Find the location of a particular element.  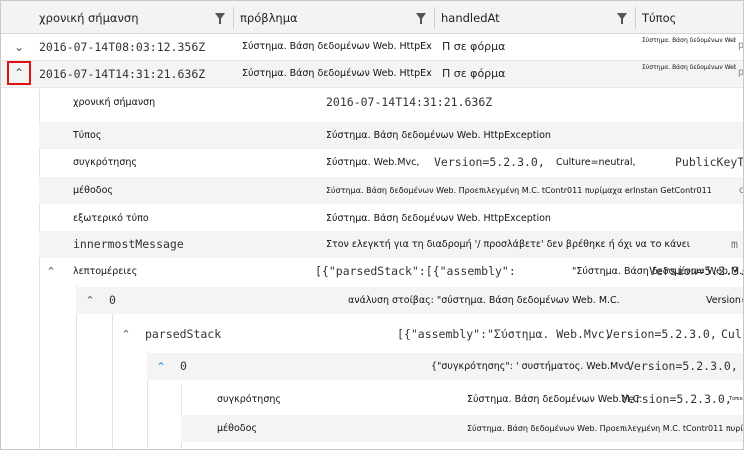

property-value: [{"parsedStack":[{"assembly": is located at coordinates (415, 271).